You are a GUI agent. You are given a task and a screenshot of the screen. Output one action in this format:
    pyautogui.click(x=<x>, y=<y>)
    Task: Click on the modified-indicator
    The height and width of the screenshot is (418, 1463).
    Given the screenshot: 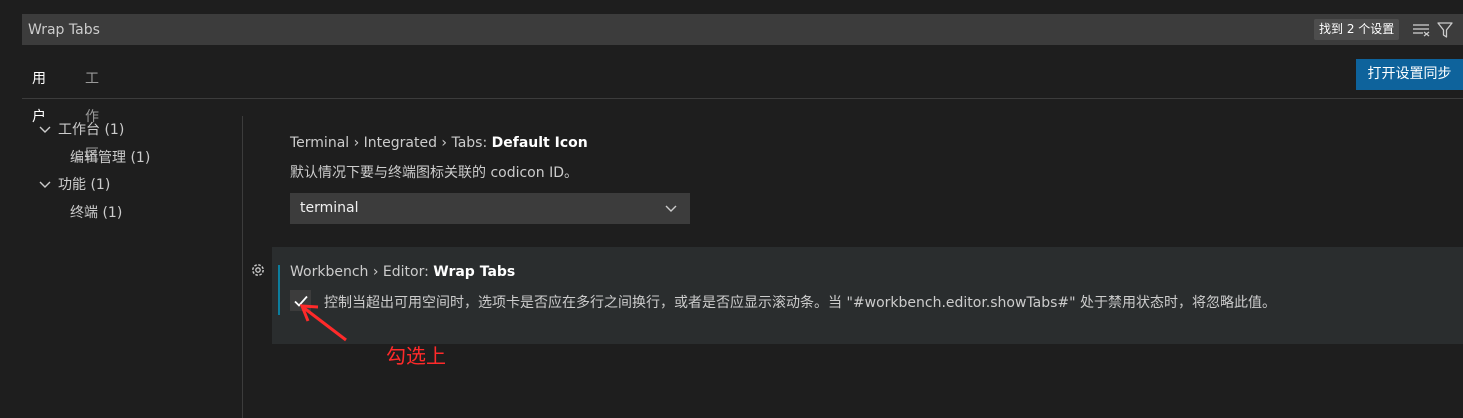 What is the action you would take?
    pyautogui.click(x=279, y=290)
    